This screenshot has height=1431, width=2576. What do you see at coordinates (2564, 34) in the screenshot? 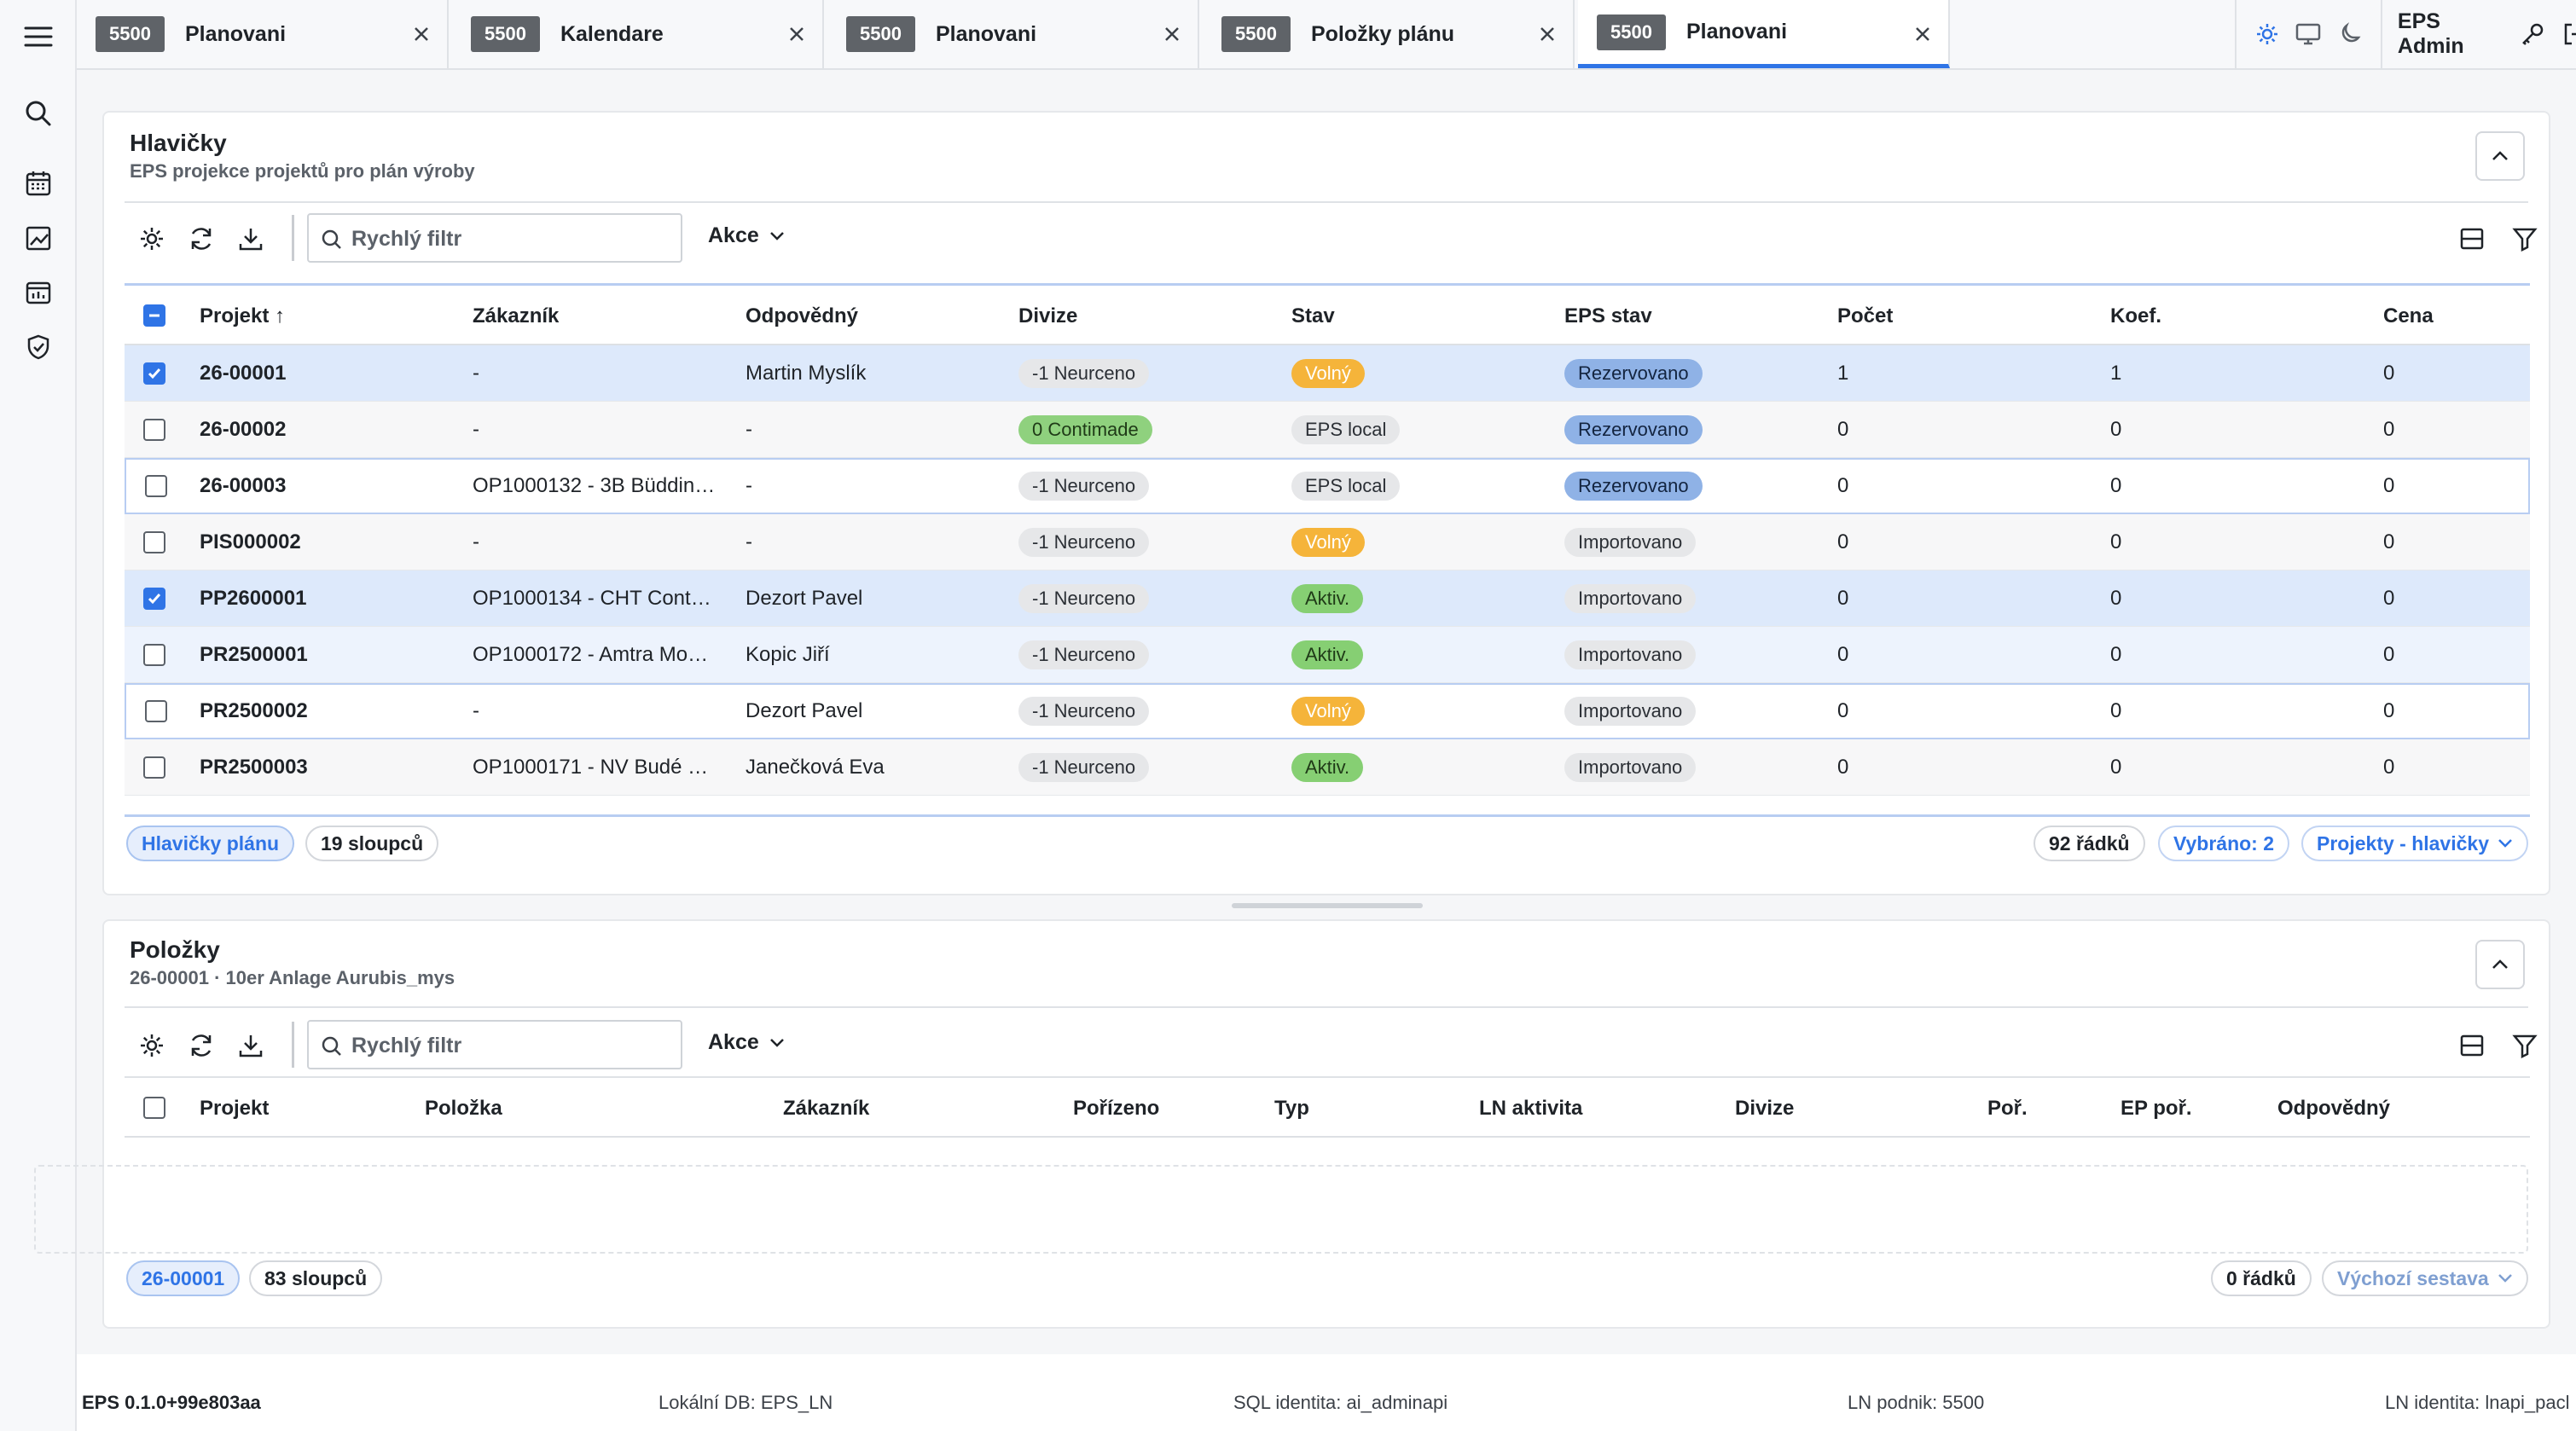
I see `logout-icon` at bounding box center [2564, 34].